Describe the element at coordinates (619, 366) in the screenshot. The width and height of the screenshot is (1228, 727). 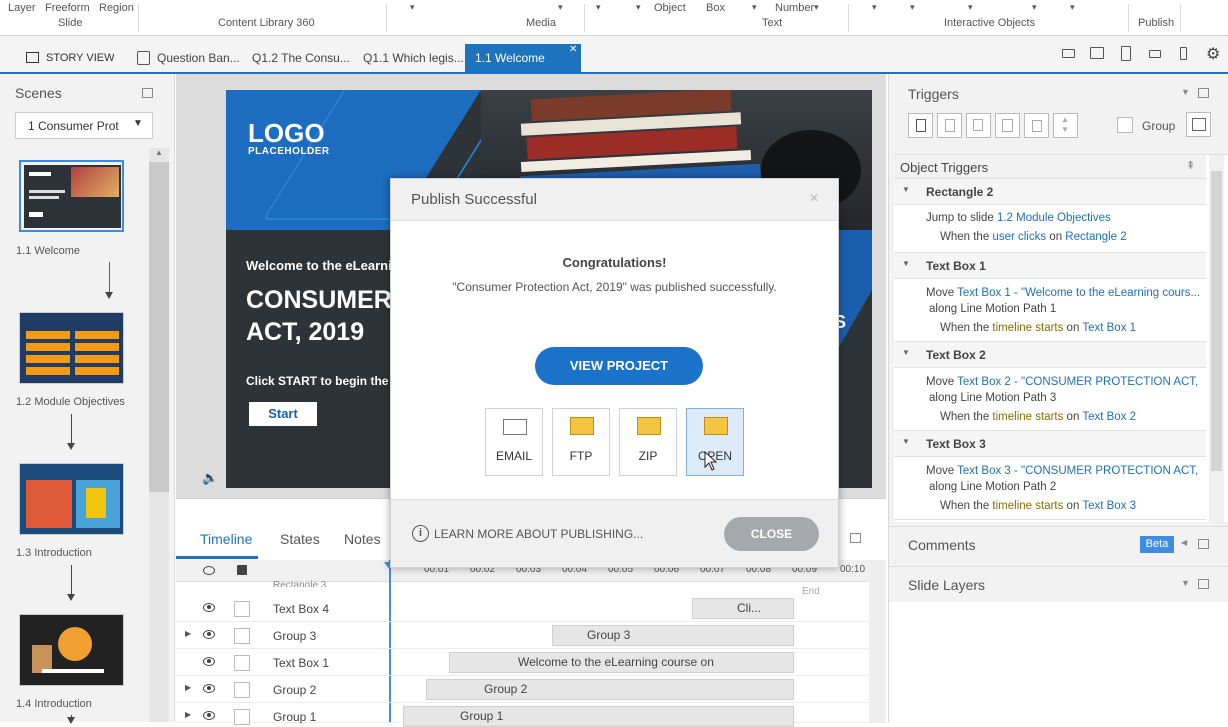
I see `view-project-button: VIEW PROJECT` at that location.